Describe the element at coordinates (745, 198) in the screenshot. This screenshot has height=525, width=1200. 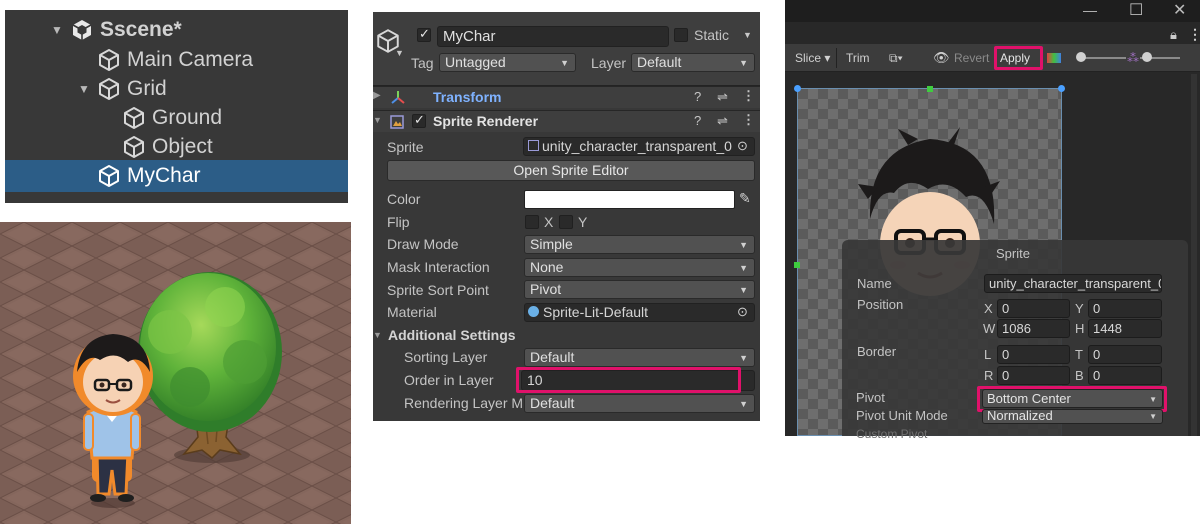
I see `eyedropper-icon: ✎` at that location.